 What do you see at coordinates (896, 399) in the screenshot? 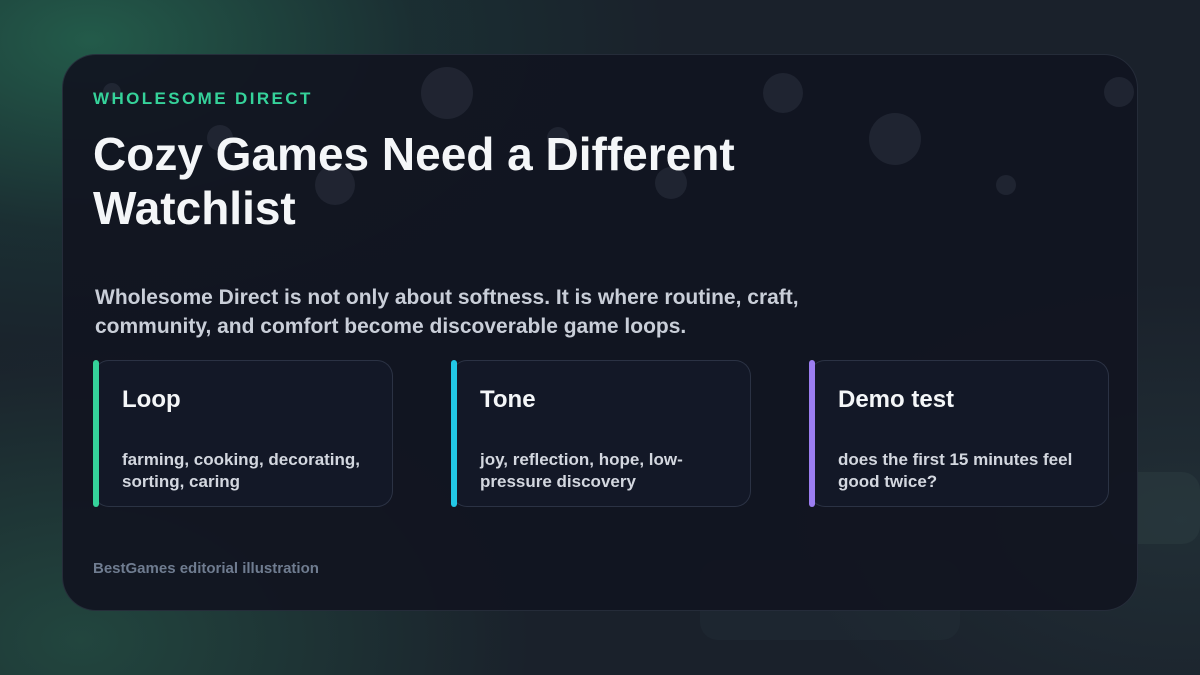
I see `feature-title: Demo test` at bounding box center [896, 399].